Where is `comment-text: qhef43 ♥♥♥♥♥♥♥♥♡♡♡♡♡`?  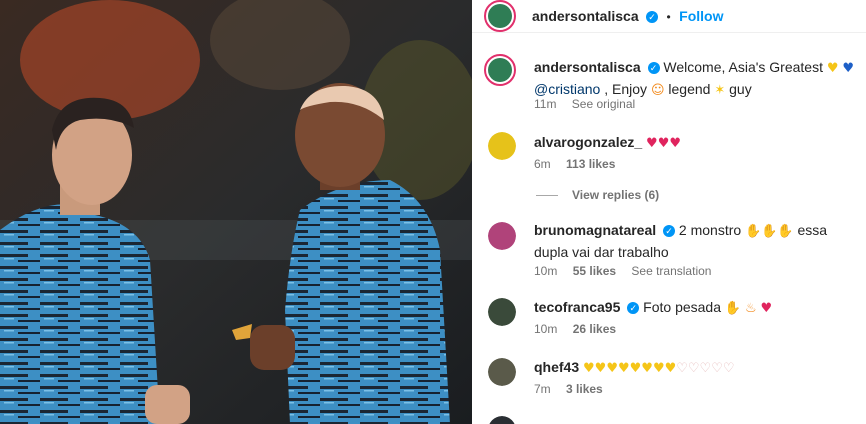
comment-text: qhef43 ♥♥♥♥♥♥♥♥♡♡♡♡♡ is located at coordinates (698, 368).